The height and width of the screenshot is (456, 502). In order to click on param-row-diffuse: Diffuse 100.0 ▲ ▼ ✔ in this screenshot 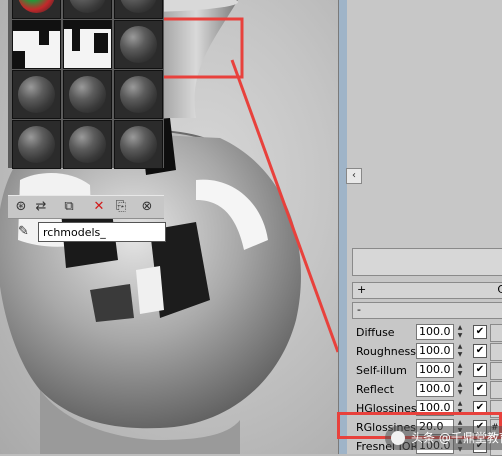, I will do `click(426, 332)`.